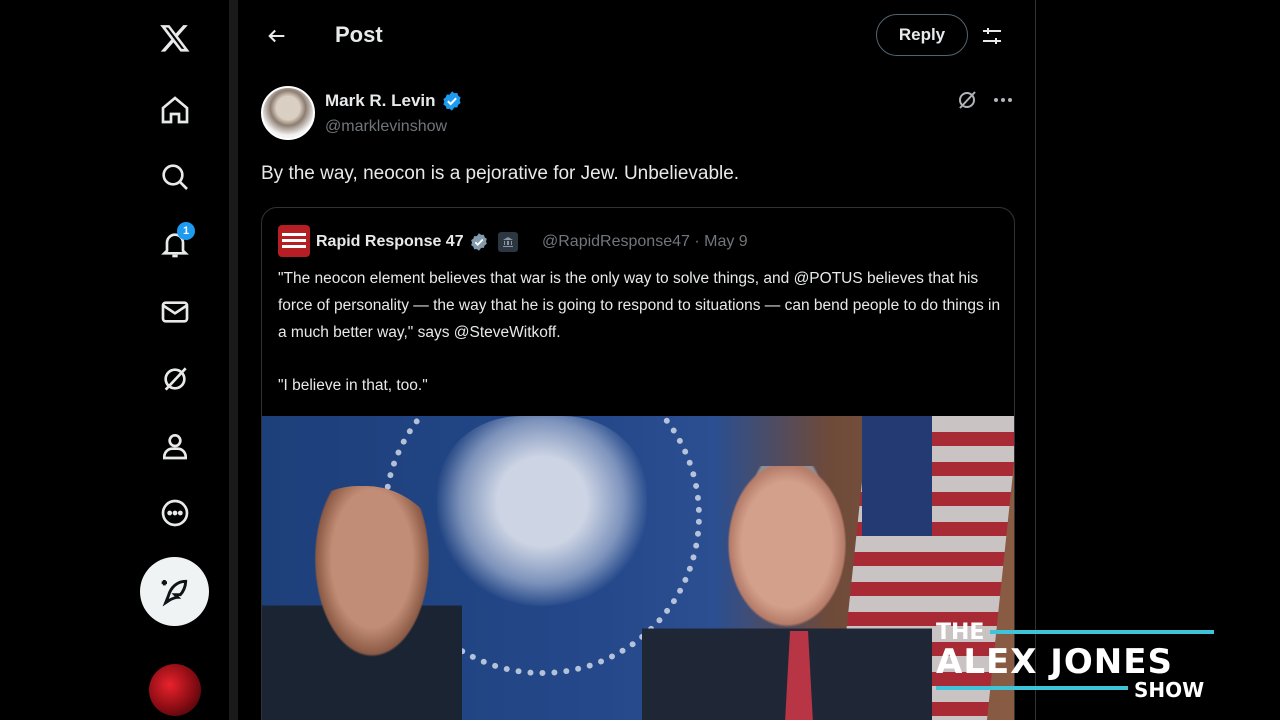 Image resolution: width=1280 pixels, height=720 pixels. Describe the element at coordinates (967, 100) in the screenshot. I see `grok-explain-icon` at that location.